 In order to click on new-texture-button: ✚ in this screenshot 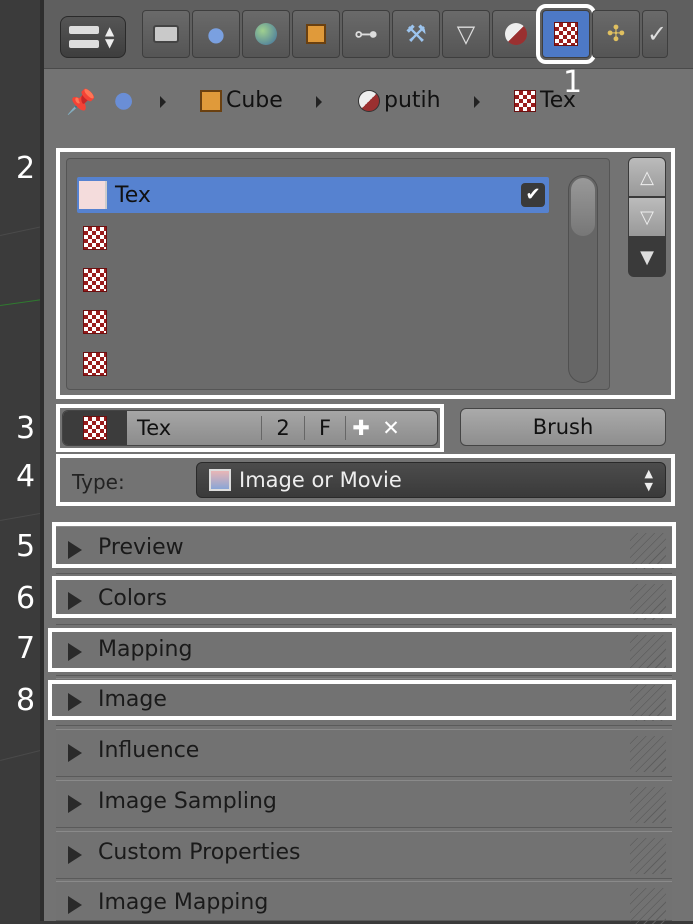, I will do `click(360, 428)`.